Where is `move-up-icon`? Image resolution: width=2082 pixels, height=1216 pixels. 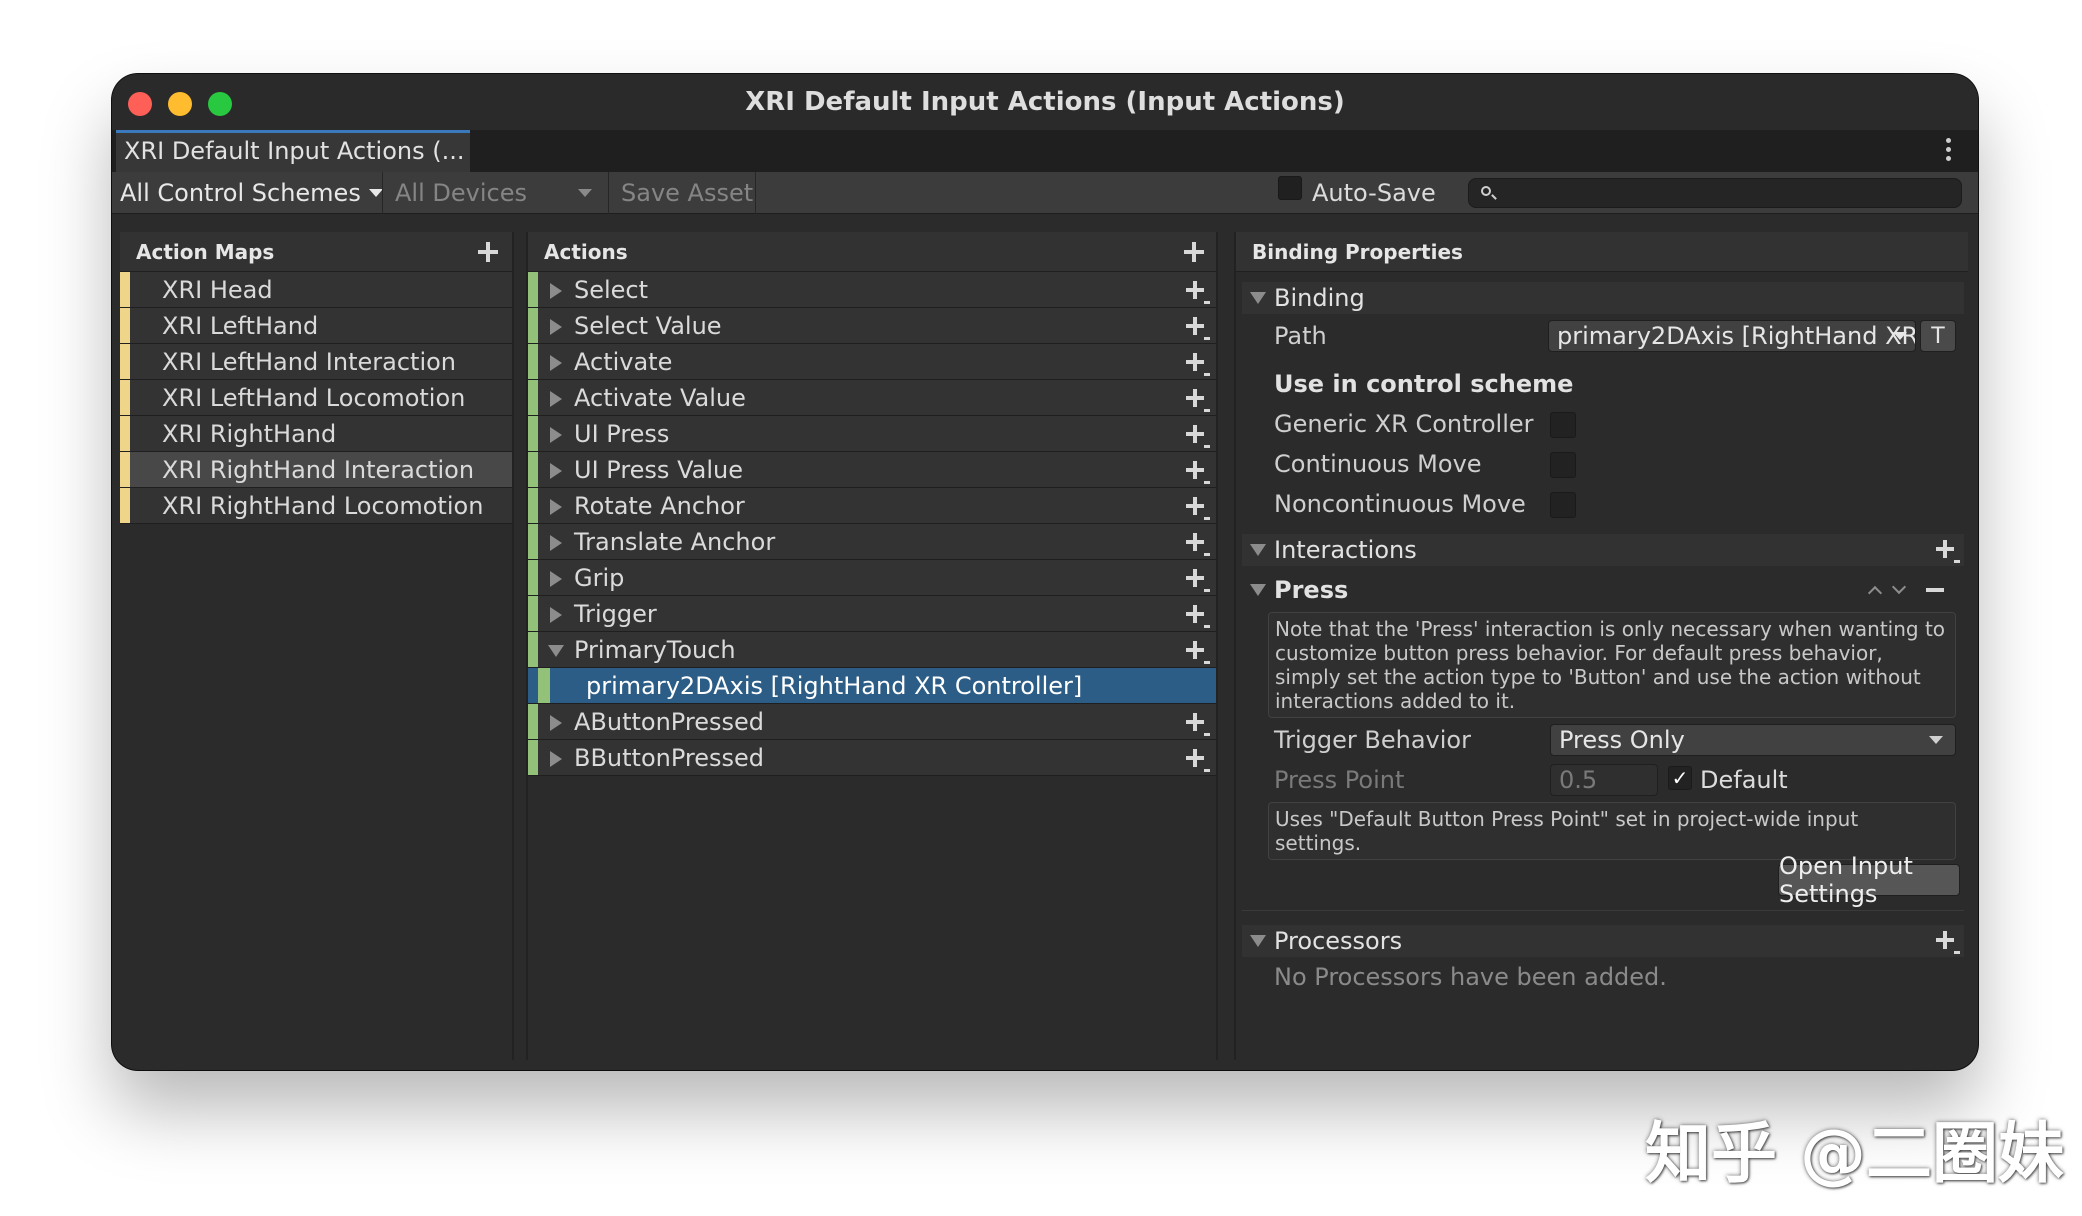
move-up-icon is located at coordinates (1875, 593).